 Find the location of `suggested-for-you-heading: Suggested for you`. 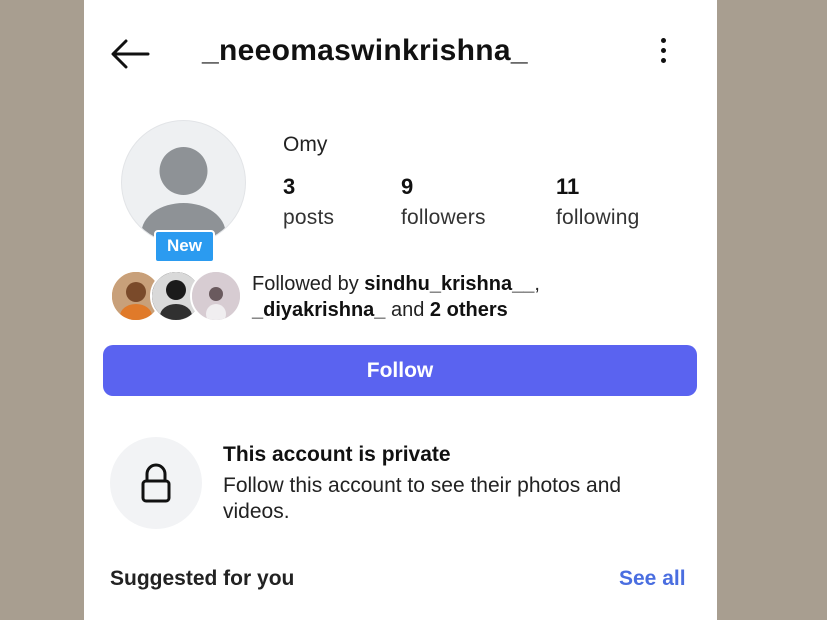

suggested-for-you-heading: Suggested for you is located at coordinates (202, 578).